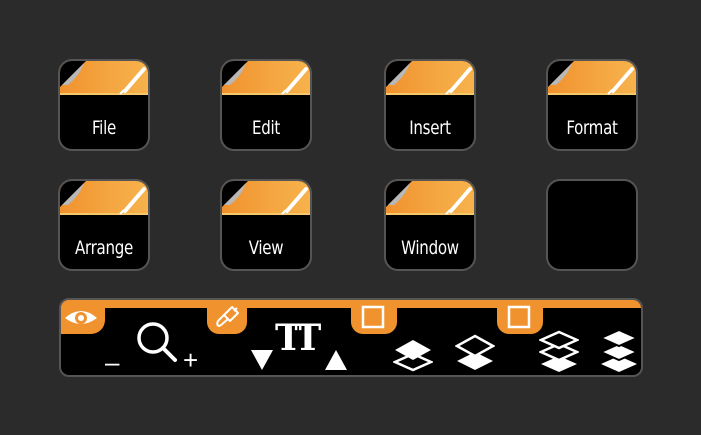 The width and height of the screenshot is (701, 435). Describe the element at coordinates (157, 342) in the screenshot. I see `magnifier-icon` at that location.